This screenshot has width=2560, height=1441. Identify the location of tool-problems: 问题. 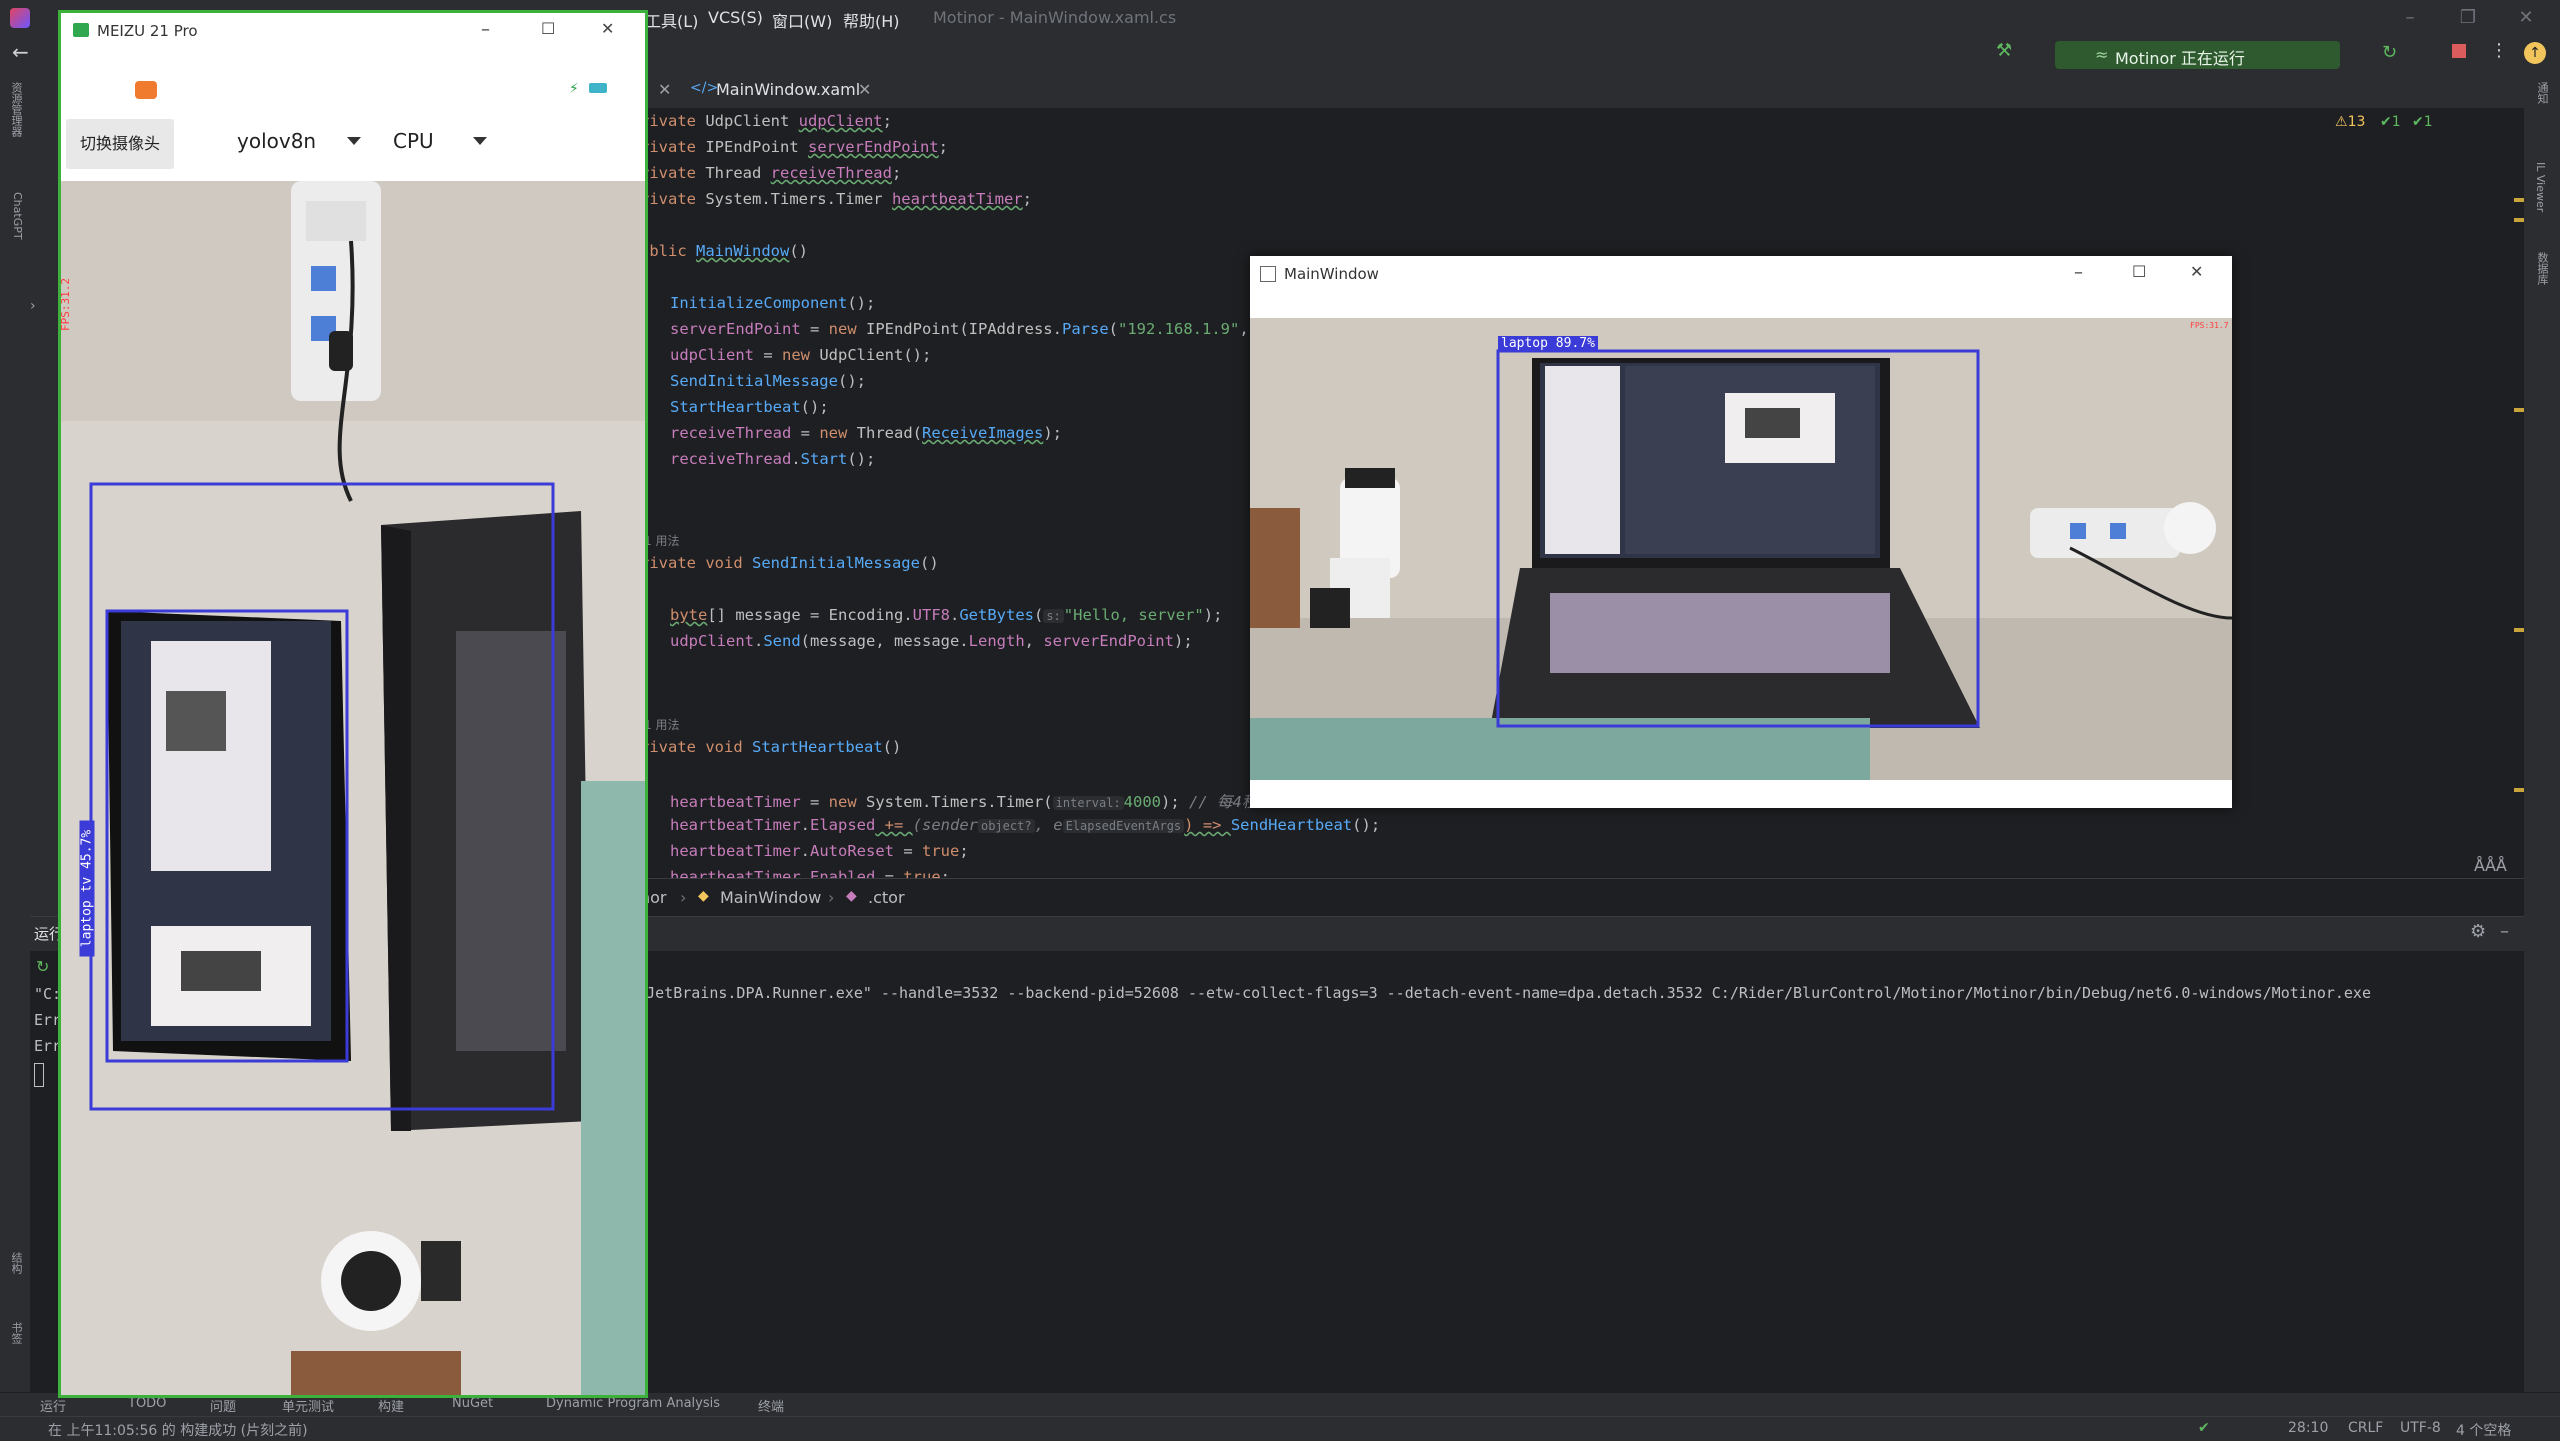
(223, 1405).